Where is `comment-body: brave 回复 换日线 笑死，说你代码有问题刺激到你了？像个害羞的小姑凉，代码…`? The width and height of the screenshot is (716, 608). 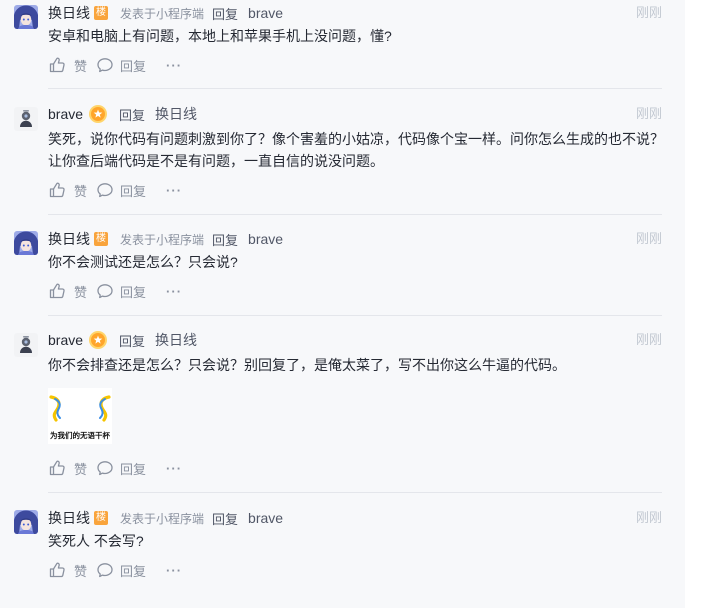
comment-body: brave 回复 换日线 笑死，说你代码有问题刺激到你了？像个害羞的小姑凉，代码… is located at coordinates (366, 150).